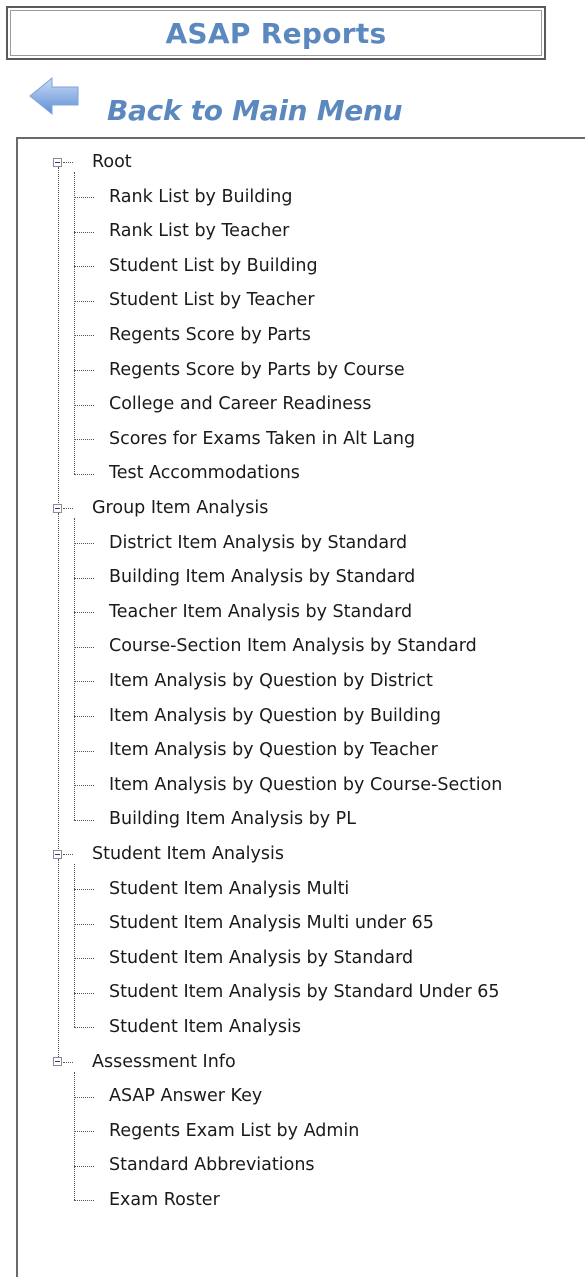 Image resolution: width=585 pixels, height=1277 pixels. I want to click on tree-item: Building Item Analysis by Standard, so click(262, 577).